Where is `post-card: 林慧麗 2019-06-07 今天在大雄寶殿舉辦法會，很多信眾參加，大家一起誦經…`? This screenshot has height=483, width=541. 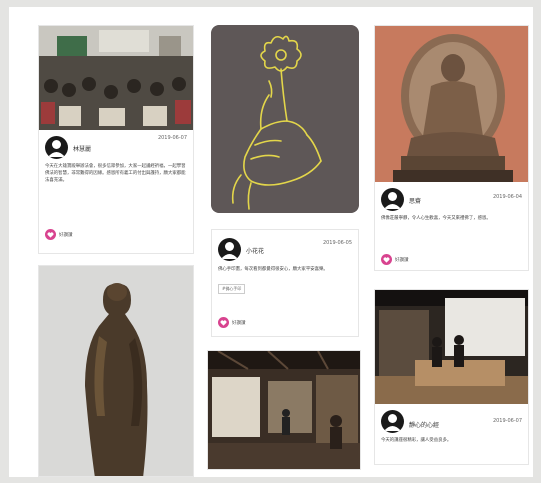
post-card: 林慧麗 2019-06-07 今天在大雄寶殿舉辦法會，很多信眾參加，大家一起誦經… is located at coordinates (116, 139).